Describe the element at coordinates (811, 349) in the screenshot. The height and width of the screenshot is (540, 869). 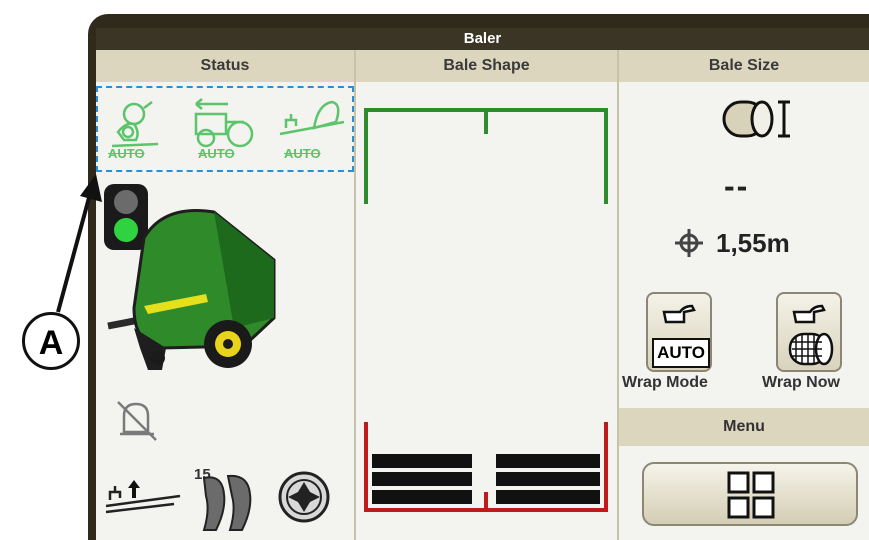
I see `wrapped-bale-icon` at that location.